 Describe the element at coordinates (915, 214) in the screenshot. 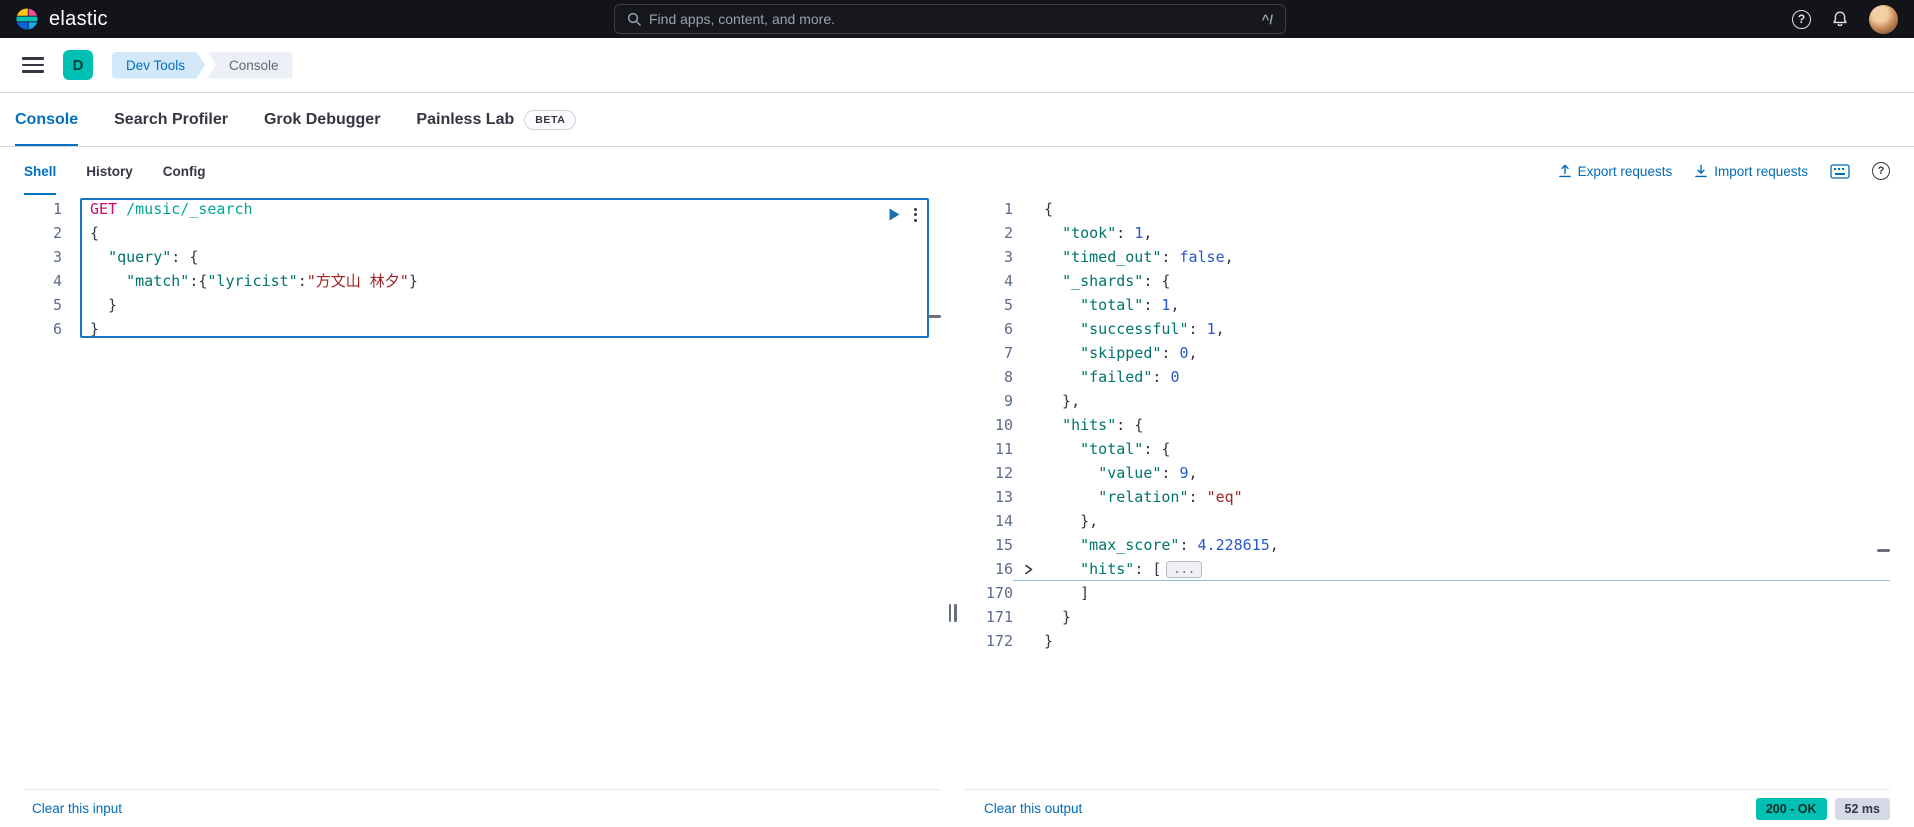

I see `request-options-button` at that location.